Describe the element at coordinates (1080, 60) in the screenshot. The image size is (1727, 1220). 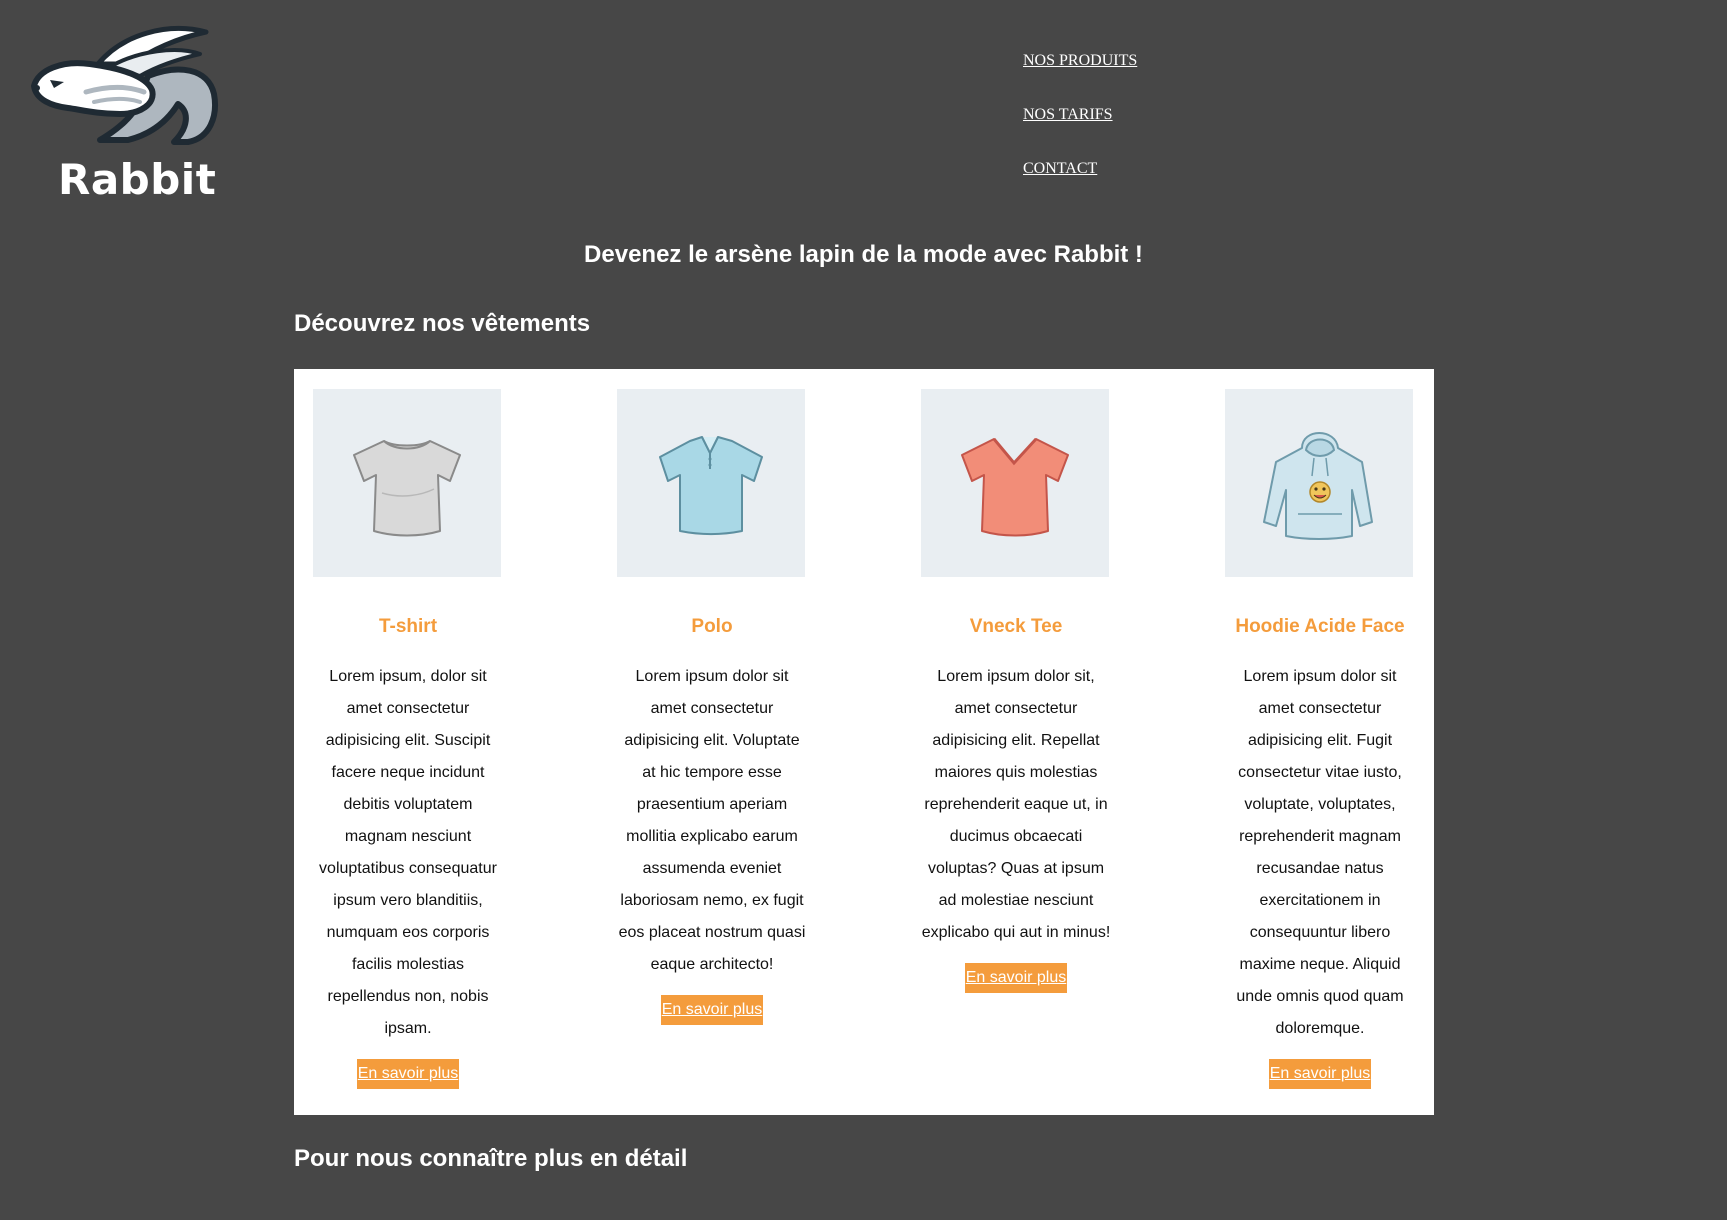
I see `nav-link-produits: NOS PRODUITS` at that location.